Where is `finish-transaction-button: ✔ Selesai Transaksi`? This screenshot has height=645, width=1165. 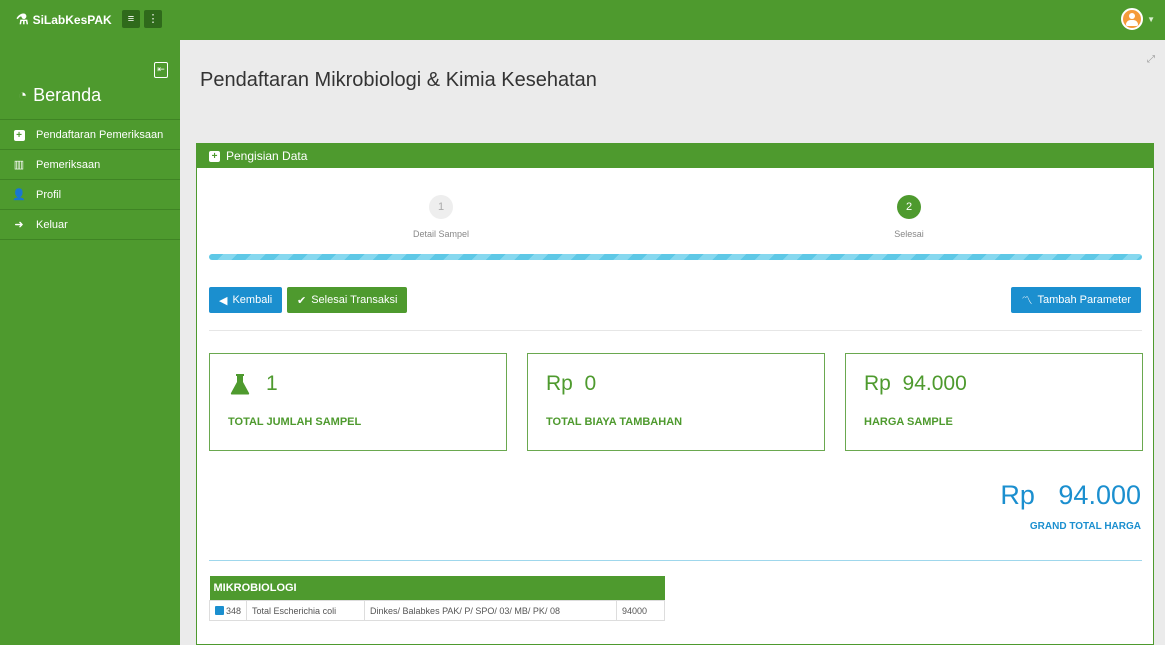
finish-transaction-button: ✔ Selesai Transaksi is located at coordinates (347, 300).